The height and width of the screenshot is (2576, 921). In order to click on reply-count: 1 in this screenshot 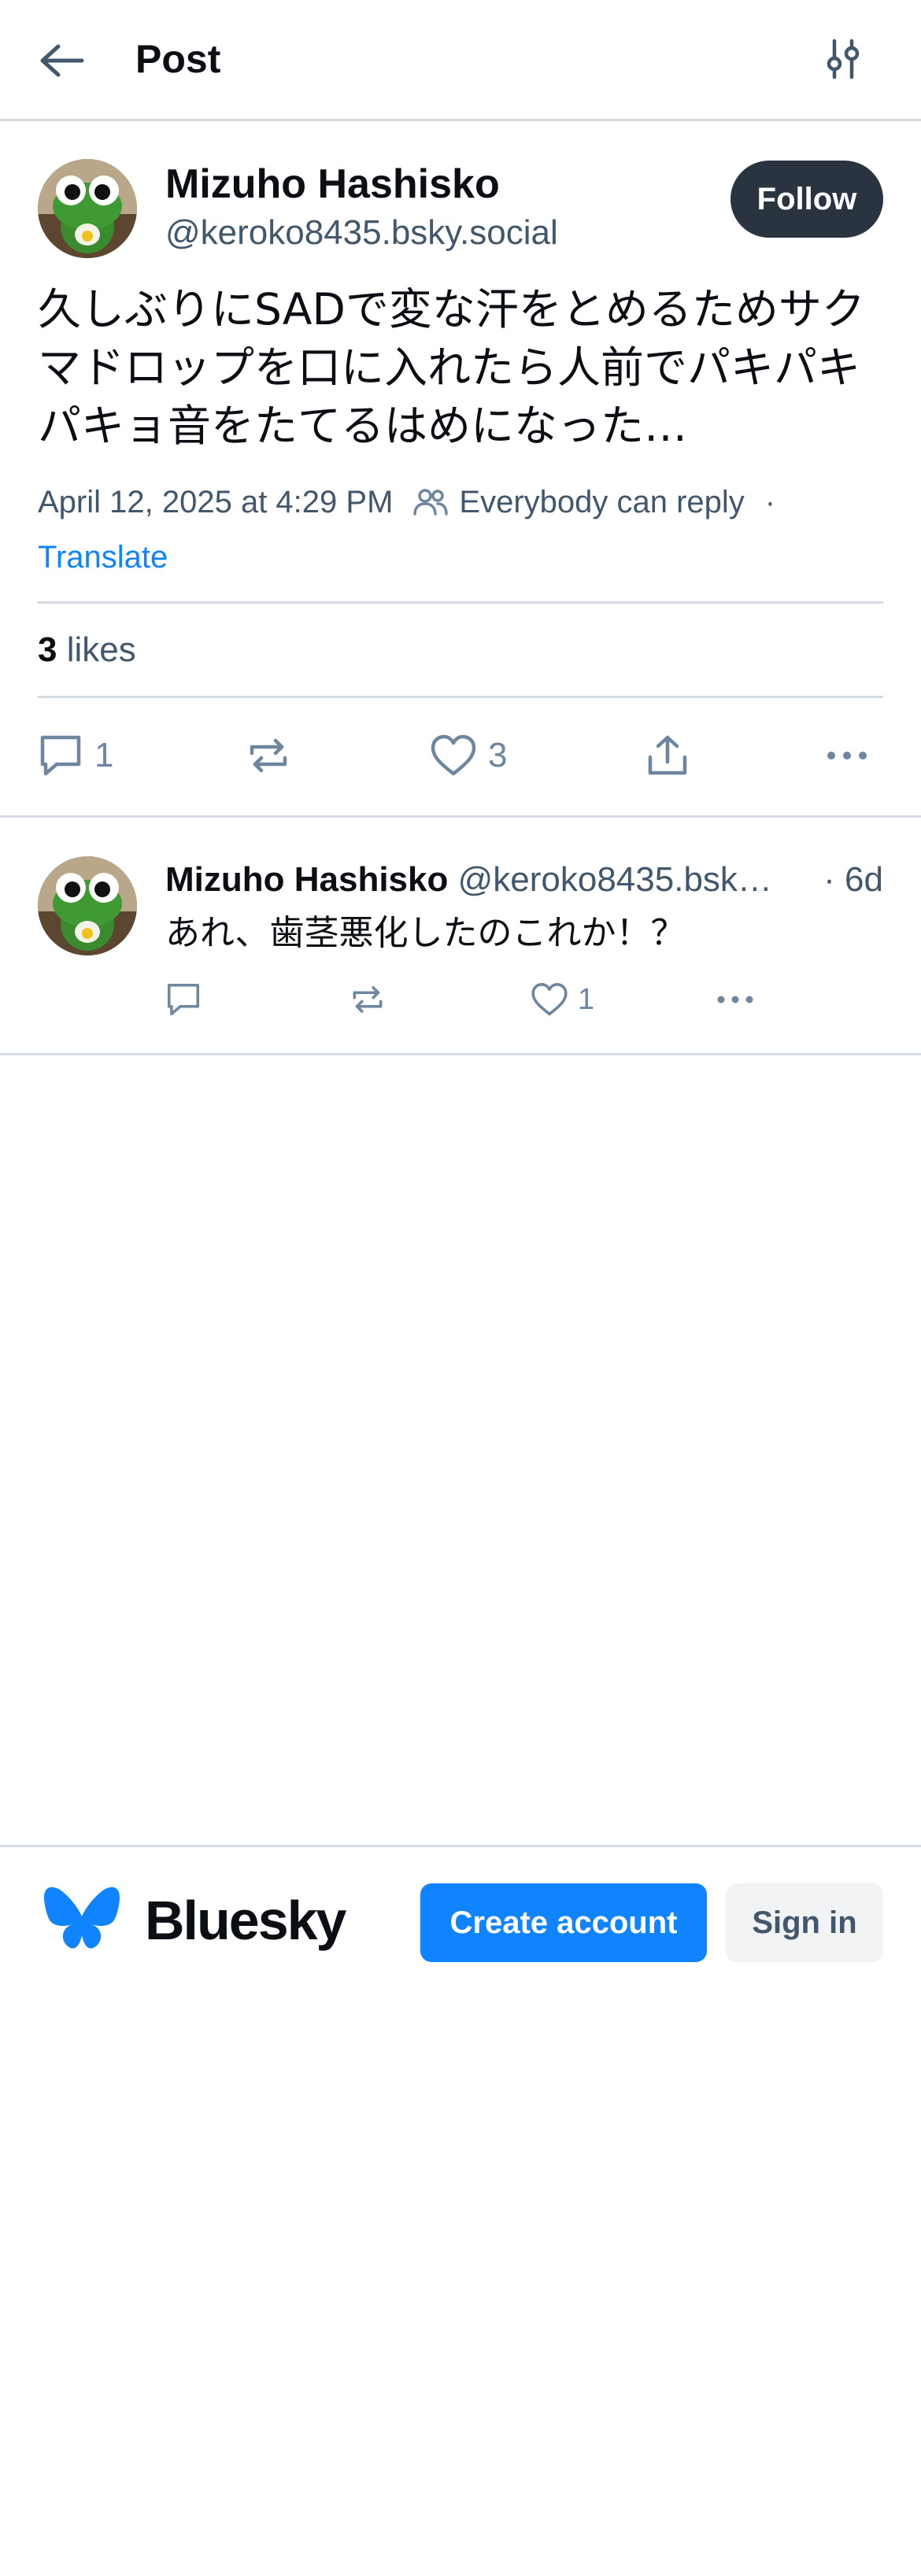, I will do `click(104, 755)`.